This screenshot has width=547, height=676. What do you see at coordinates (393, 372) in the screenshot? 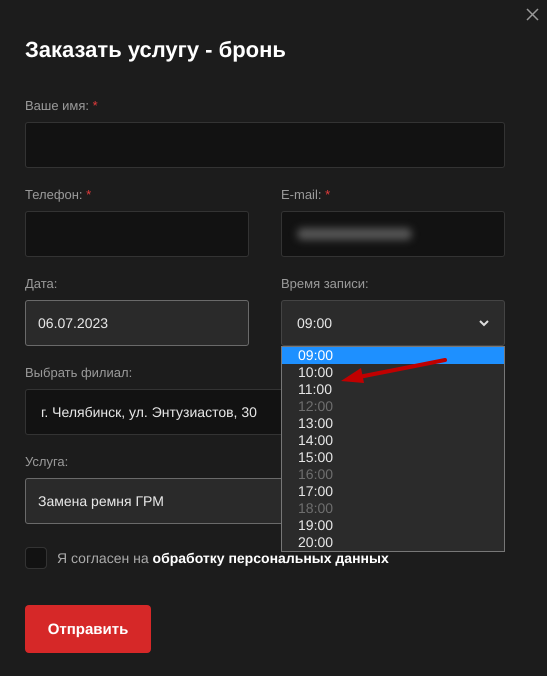
I see `dropdown-option: 10:00` at bounding box center [393, 372].